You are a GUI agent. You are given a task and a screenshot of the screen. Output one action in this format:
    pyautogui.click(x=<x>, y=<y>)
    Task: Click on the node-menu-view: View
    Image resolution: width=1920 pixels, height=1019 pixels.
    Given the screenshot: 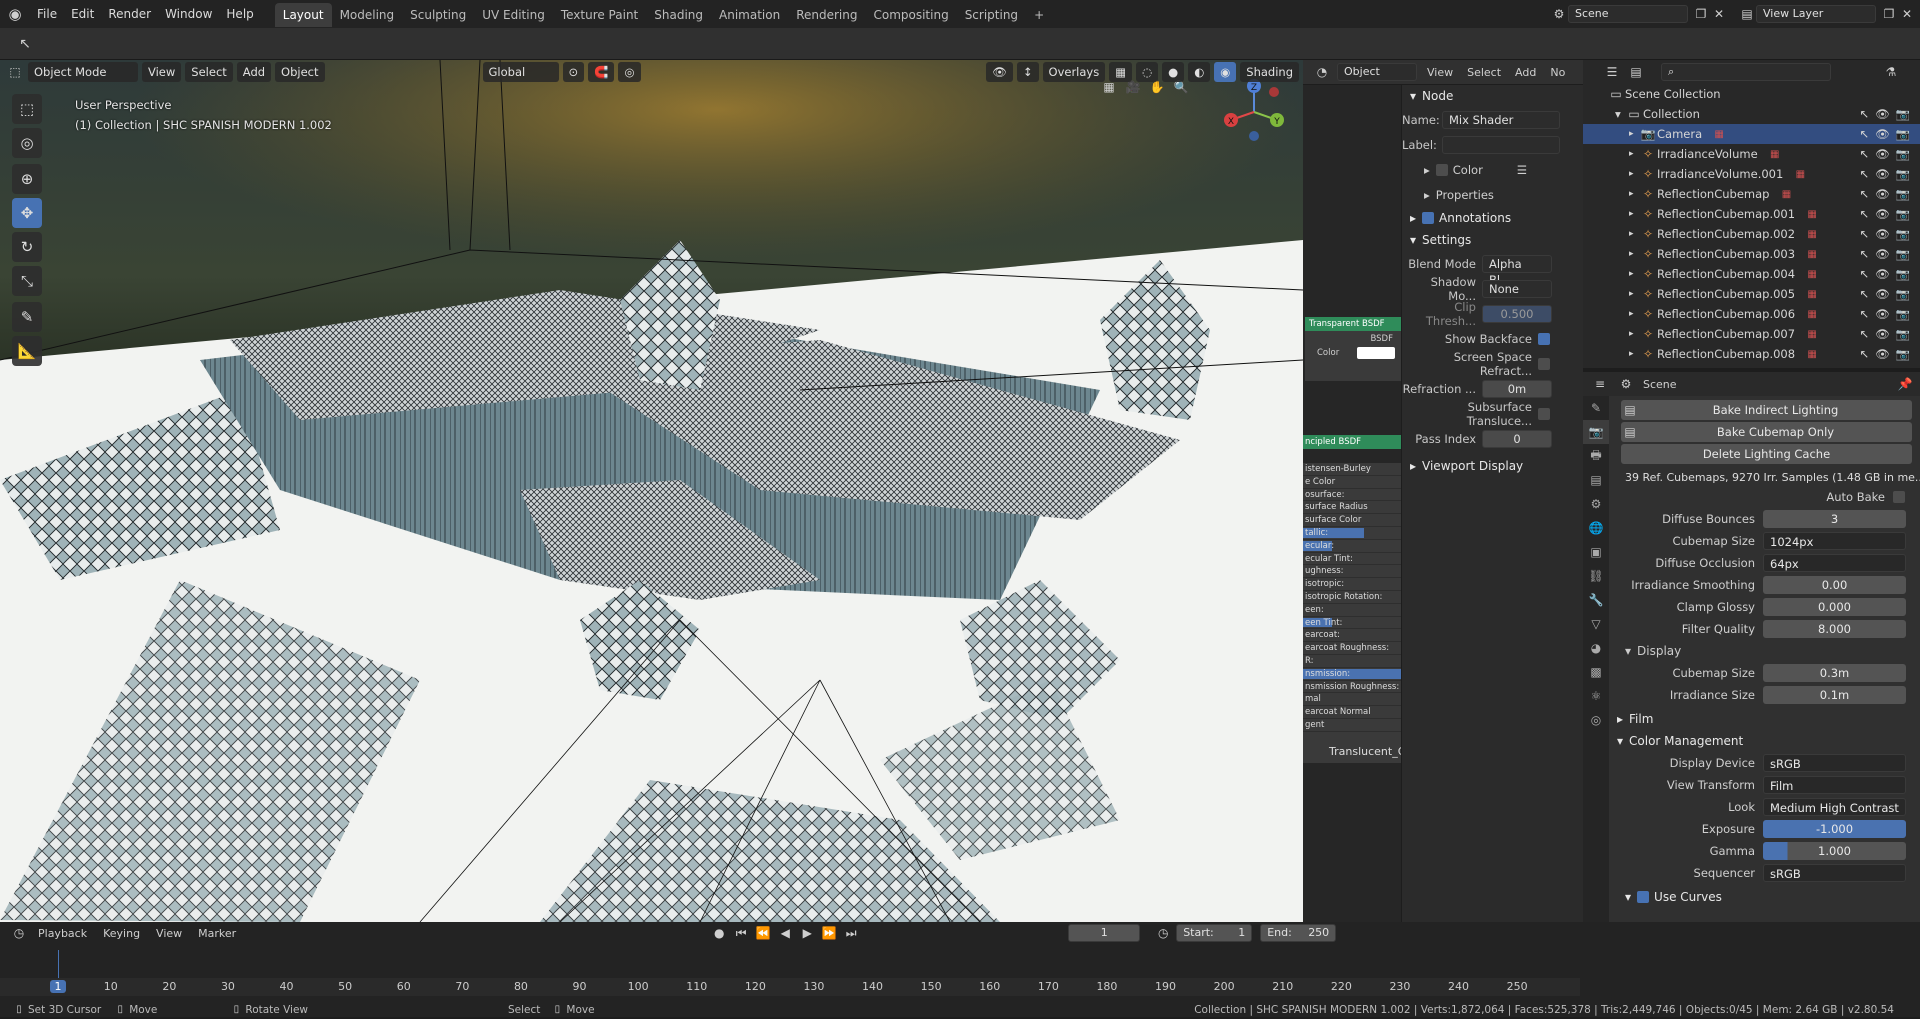 What is the action you would take?
    pyautogui.click(x=1440, y=72)
    